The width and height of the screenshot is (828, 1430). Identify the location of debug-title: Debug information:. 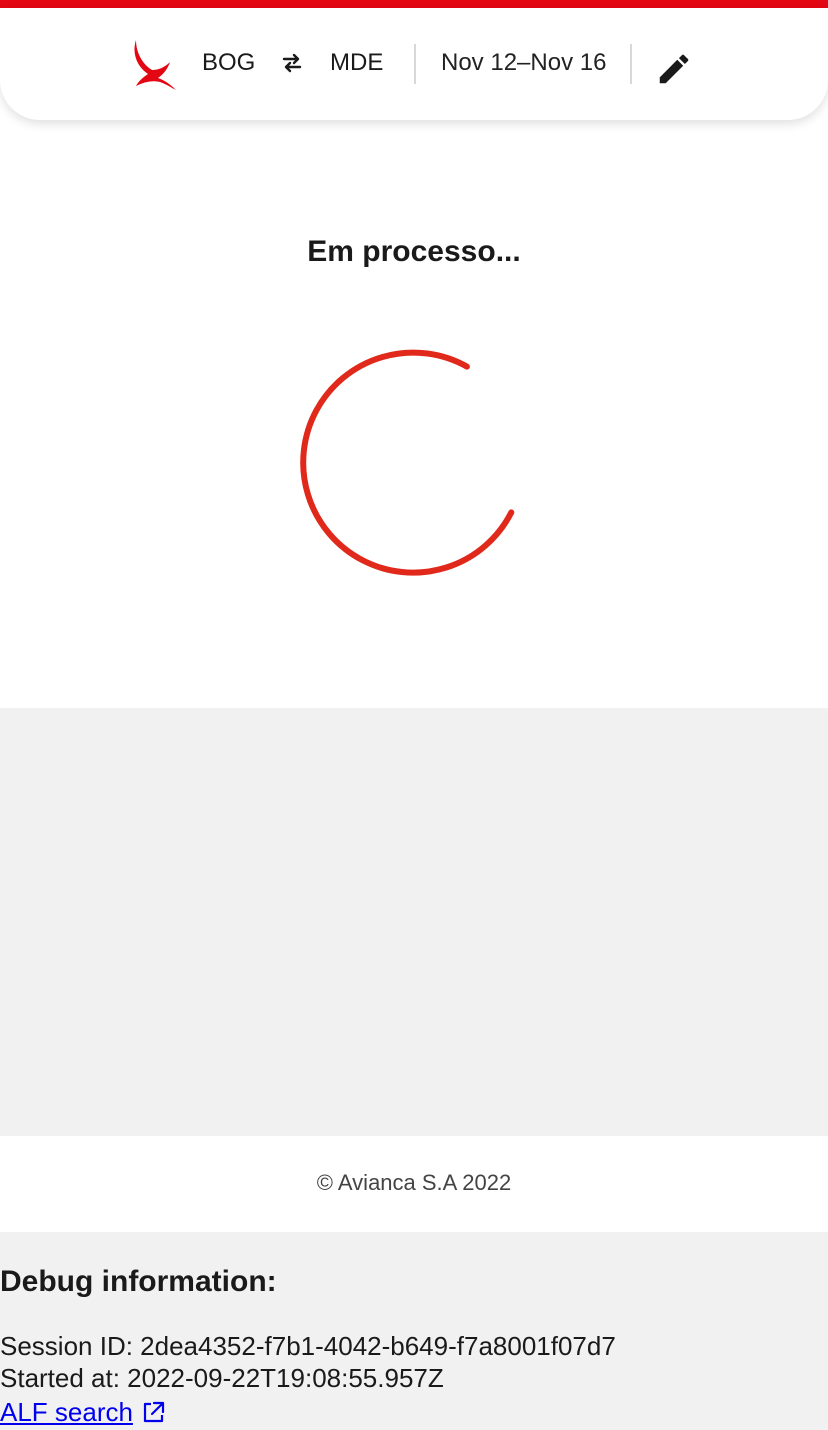
(138, 1281).